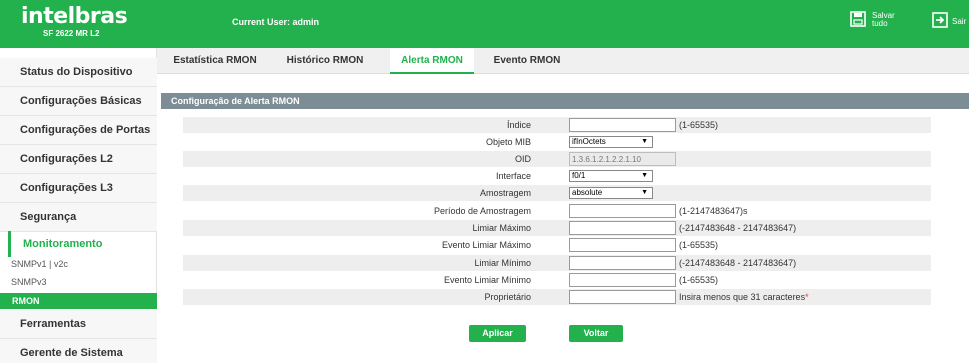 This screenshot has width=969, height=363. Describe the element at coordinates (501, 228) in the screenshot. I see `max-threshold-label: Limiar Máximo` at that location.